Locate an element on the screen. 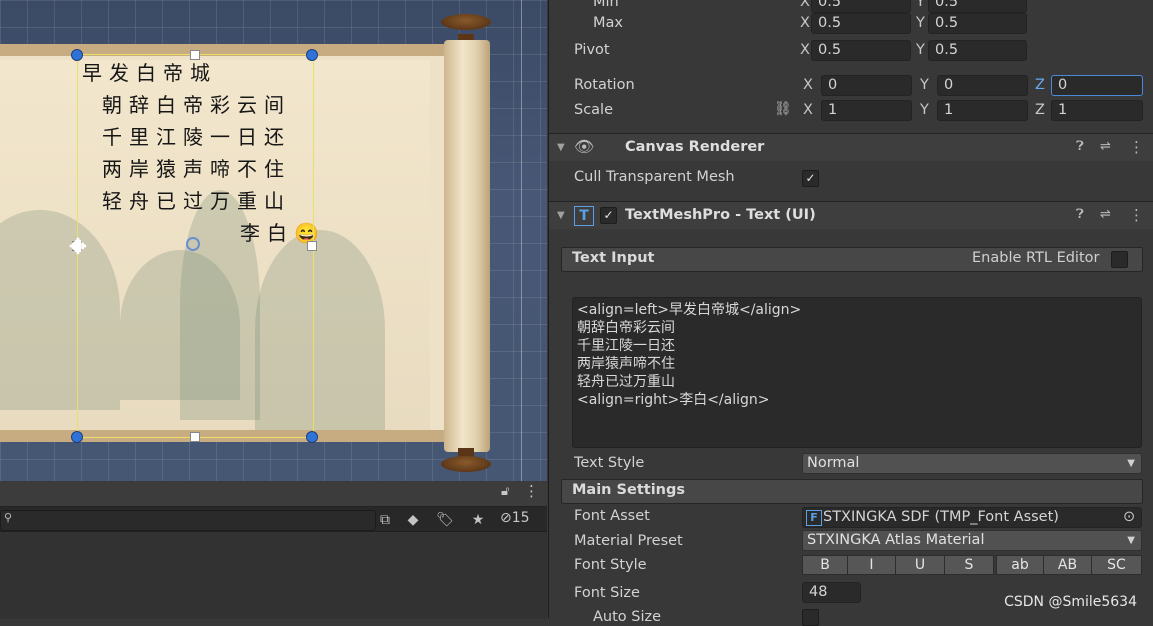 The width and height of the screenshot is (1153, 626). text-input-section-header: Text Input Enable RTL Editor is located at coordinates (852, 259).